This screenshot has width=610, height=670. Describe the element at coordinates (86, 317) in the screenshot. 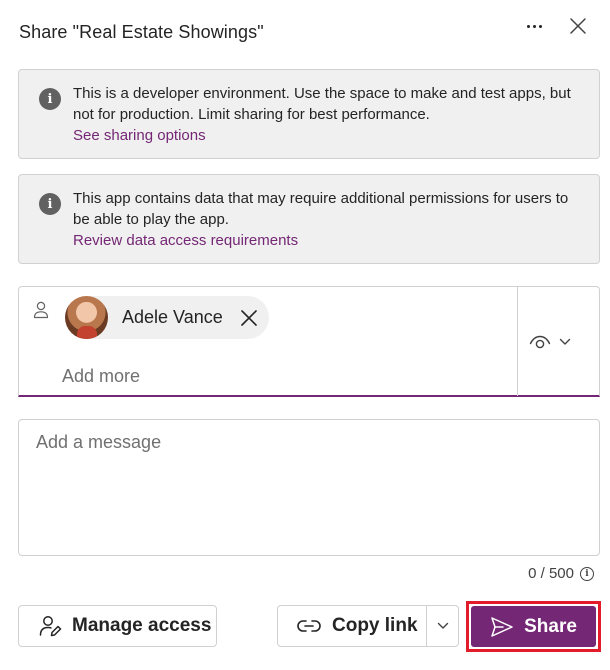

I see `avatar` at that location.